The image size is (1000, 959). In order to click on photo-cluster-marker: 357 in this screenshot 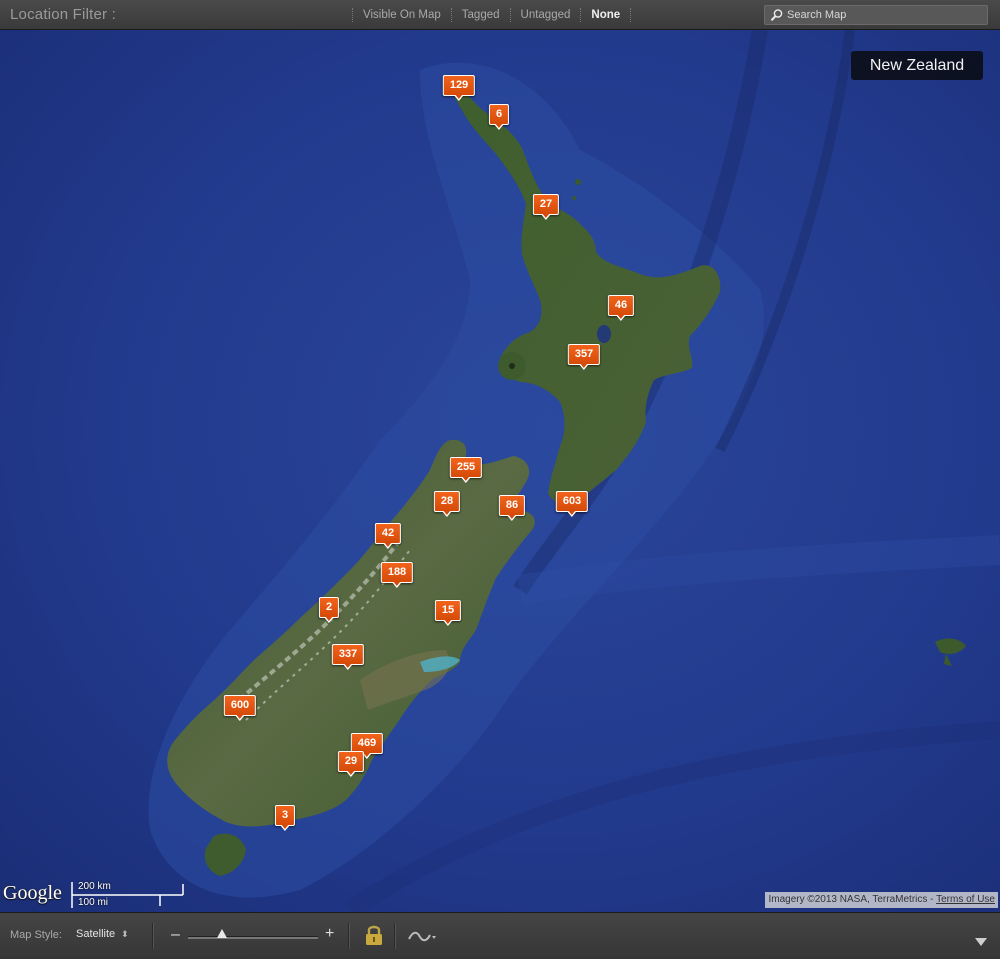, I will do `click(584, 357)`.